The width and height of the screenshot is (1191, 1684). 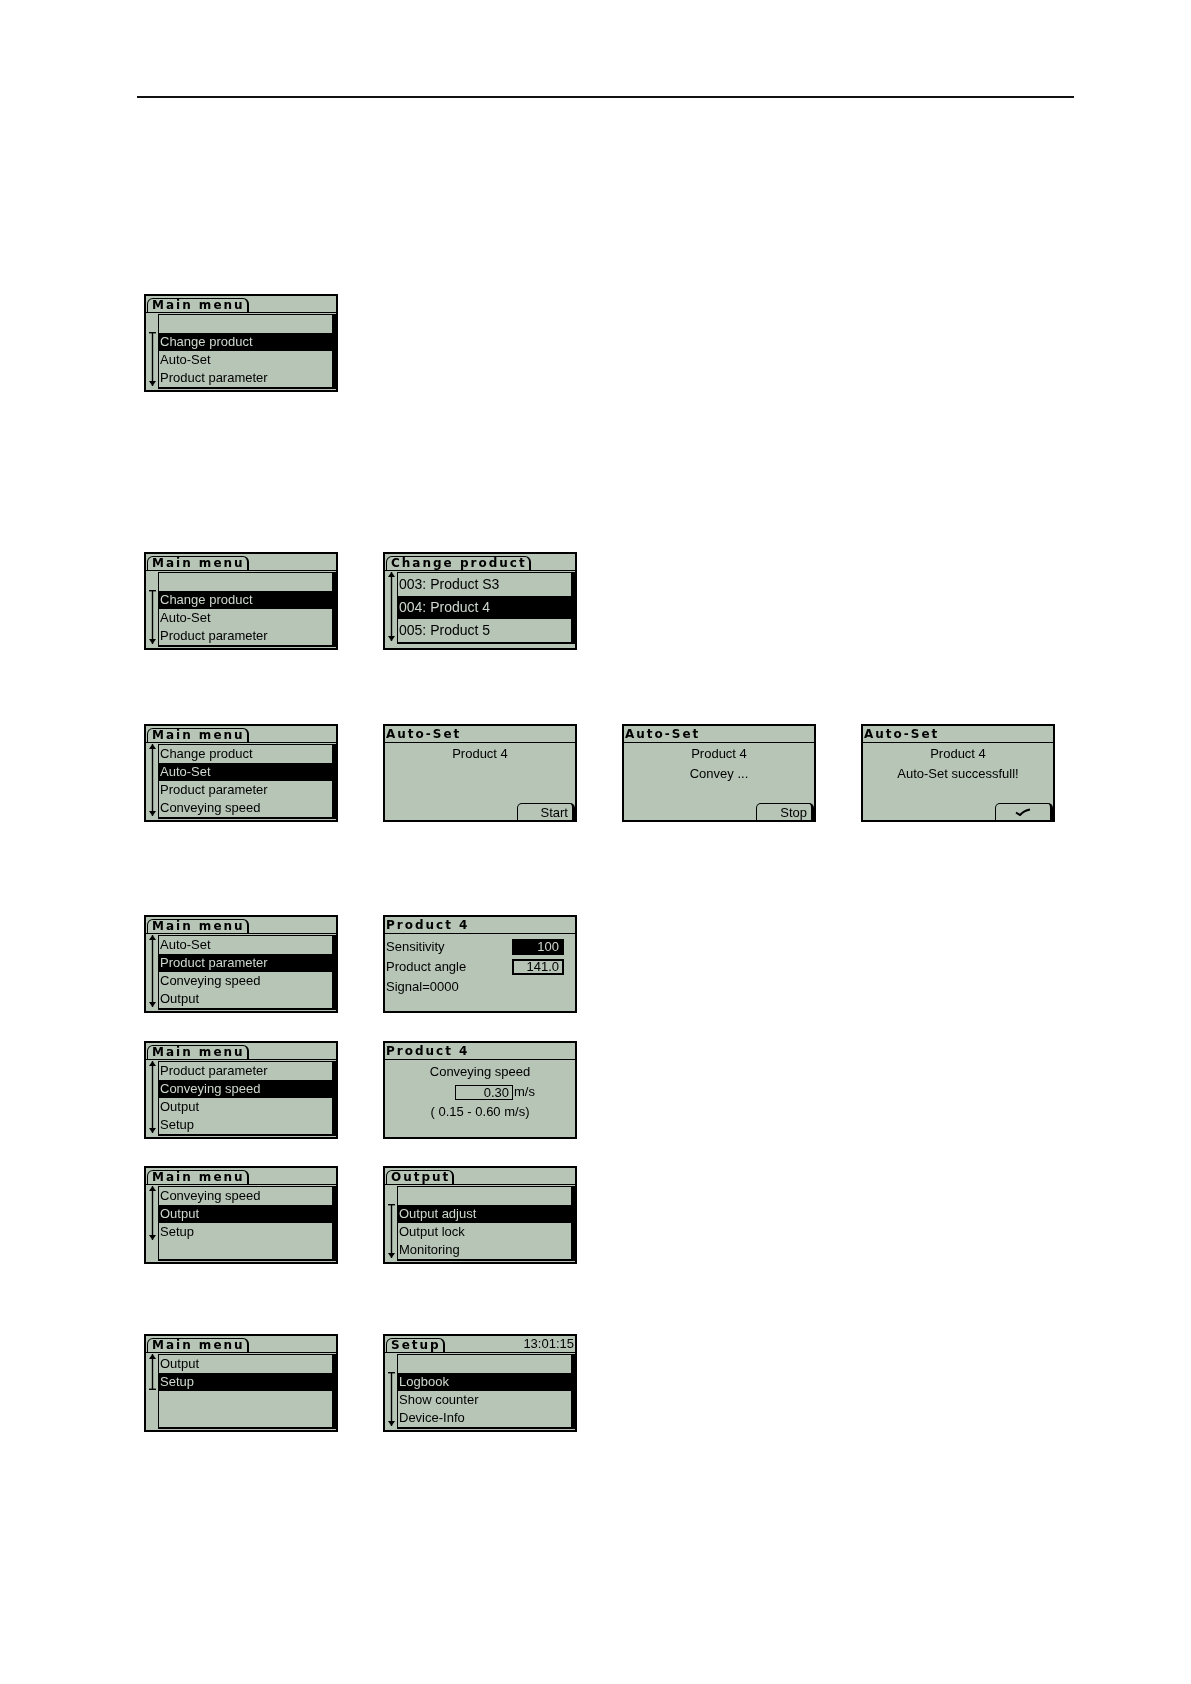 What do you see at coordinates (423, 987) in the screenshot?
I see `status-text: Signal=0000` at bounding box center [423, 987].